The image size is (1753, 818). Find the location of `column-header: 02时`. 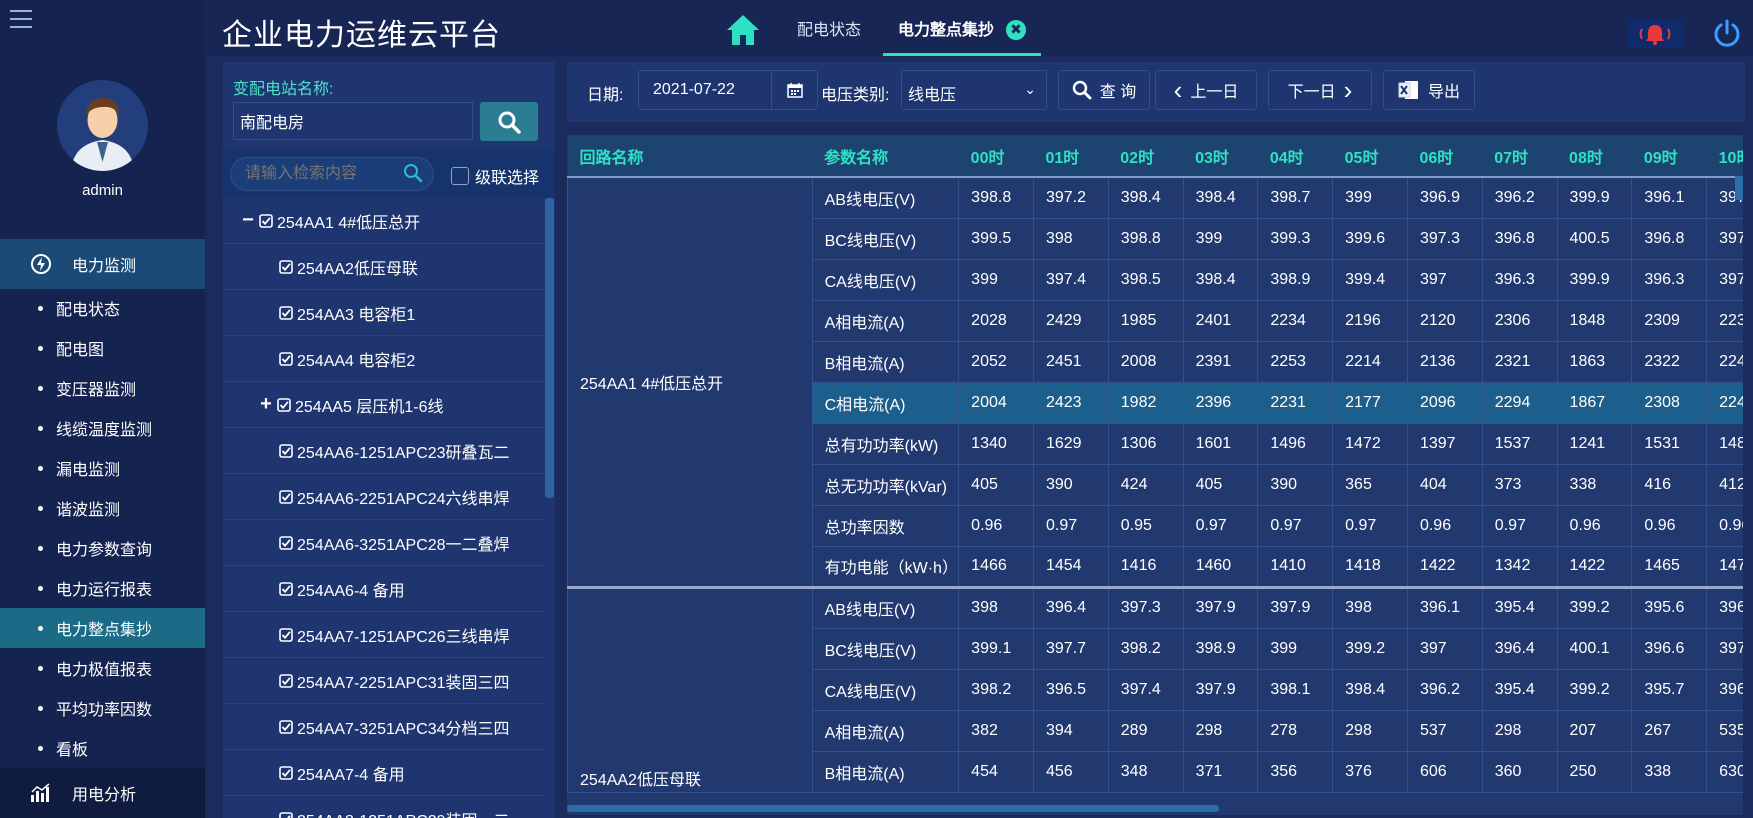

column-header: 02时 is located at coordinates (1146, 156).